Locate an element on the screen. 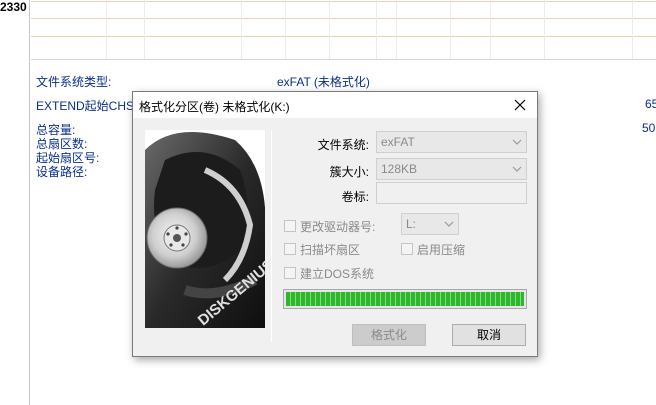 The width and height of the screenshot is (656, 405). dialog-title: 格式化分区(卷) 未格式化(K:) is located at coordinates (214, 107).